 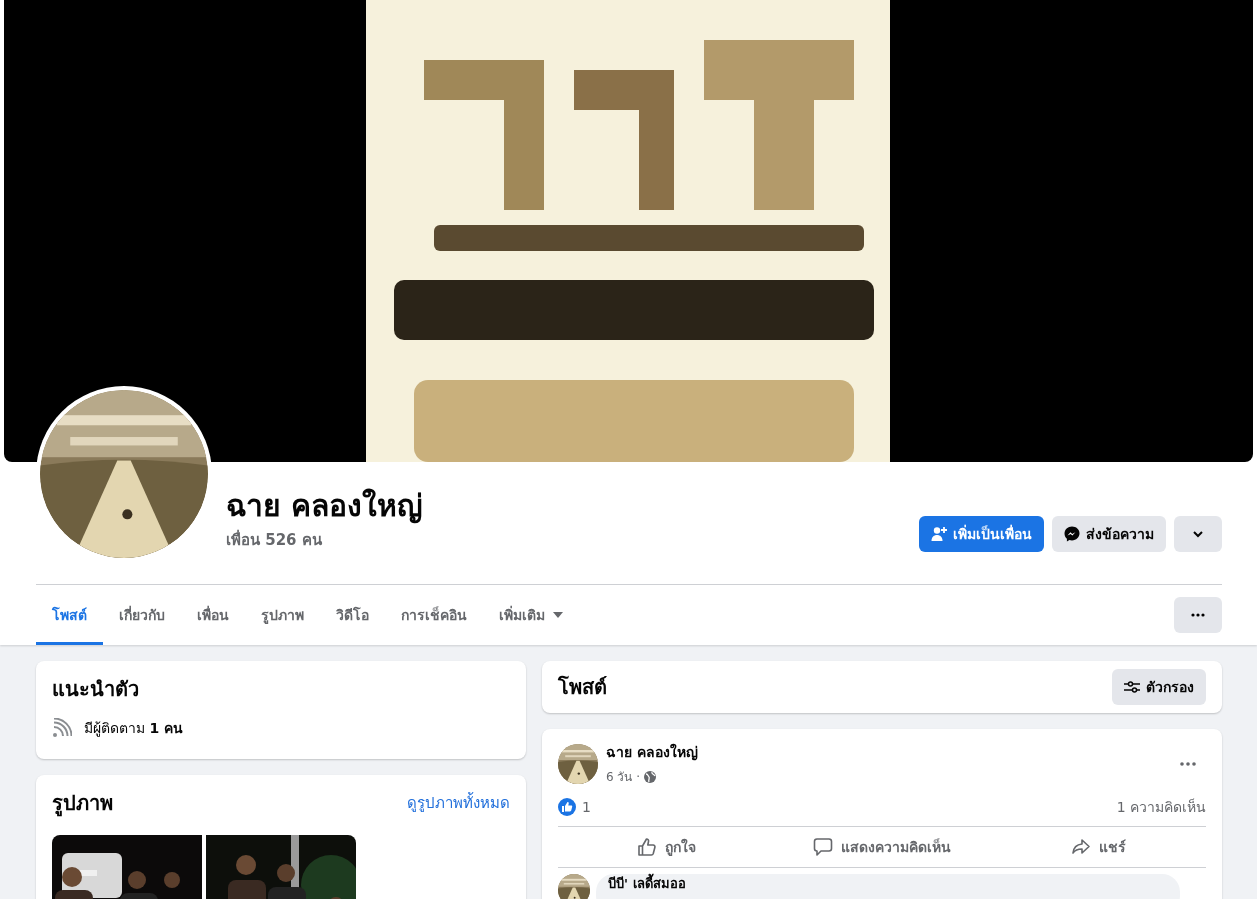 What do you see at coordinates (1098, 847) in the screenshot?
I see `share-button: แชร์` at bounding box center [1098, 847].